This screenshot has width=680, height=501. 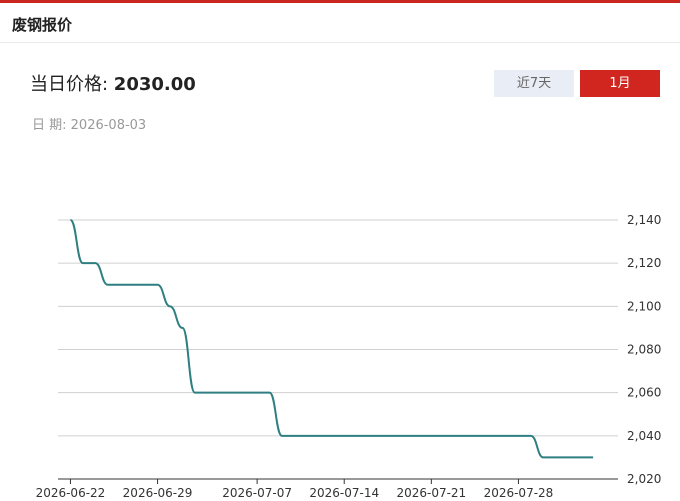 What do you see at coordinates (344, 493) in the screenshot?
I see `x-tick-label: 2026-07-14` at bounding box center [344, 493].